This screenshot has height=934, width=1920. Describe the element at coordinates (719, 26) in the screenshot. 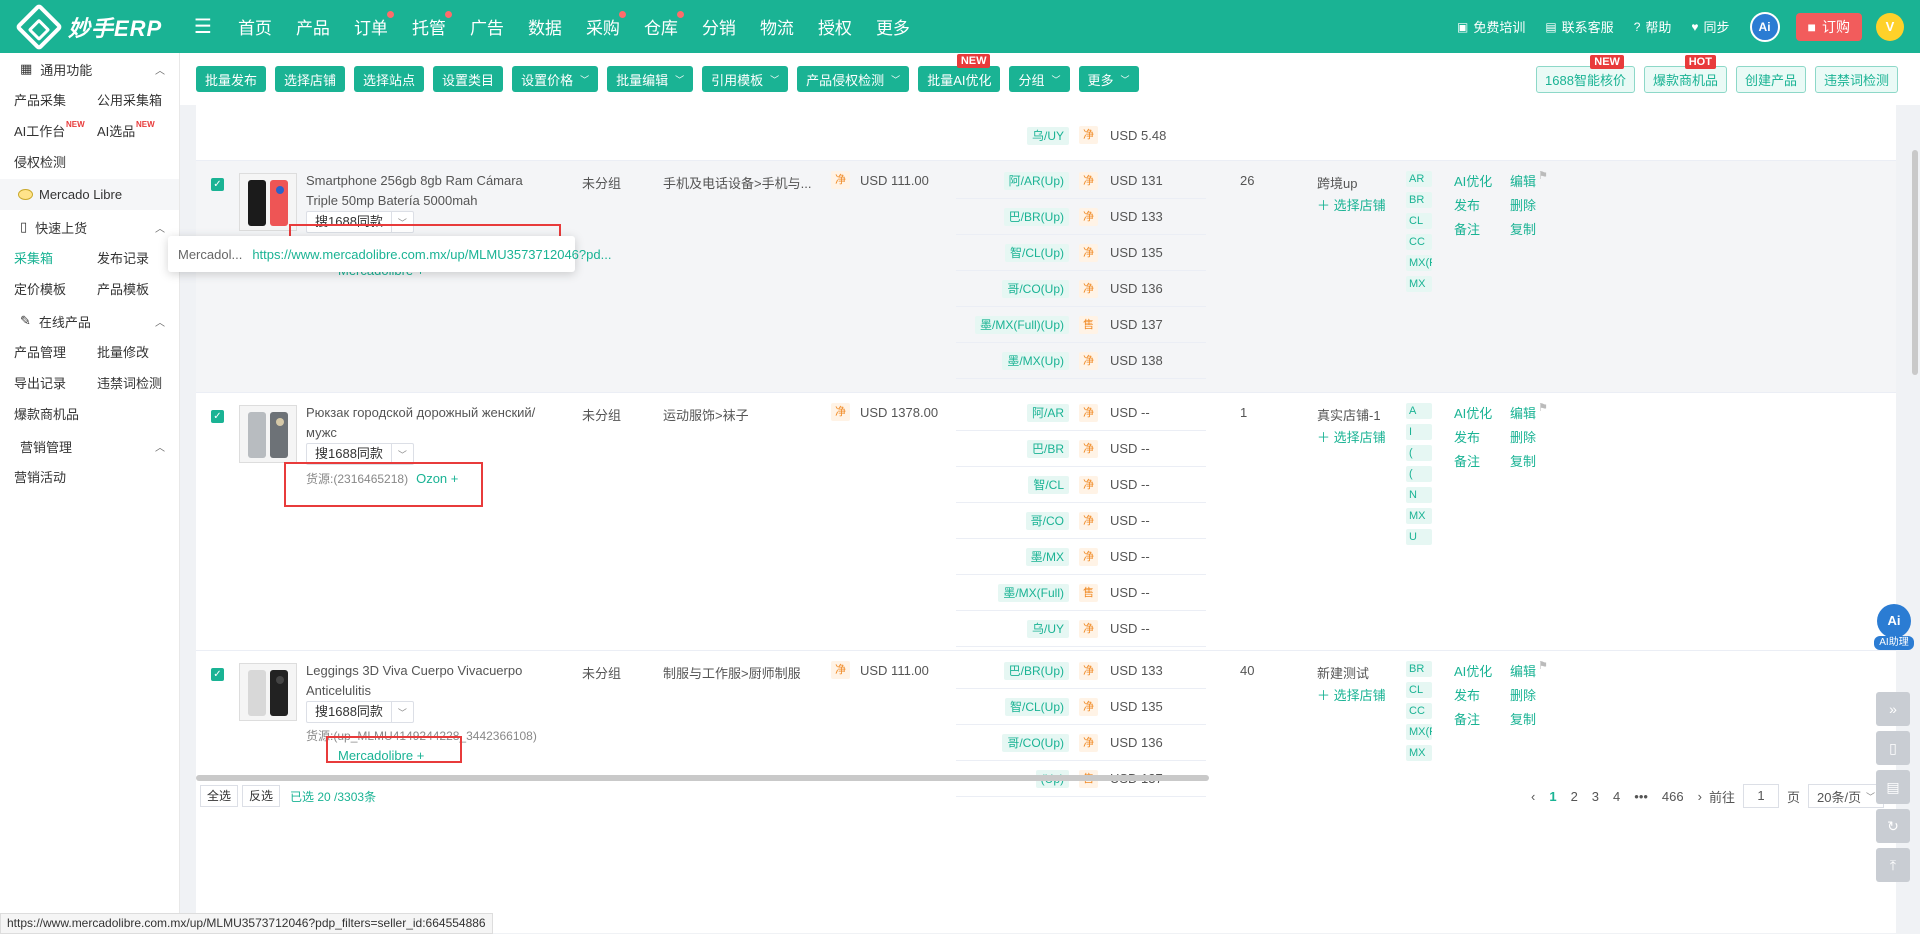

I see `top-nav-item: 分销` at that location.